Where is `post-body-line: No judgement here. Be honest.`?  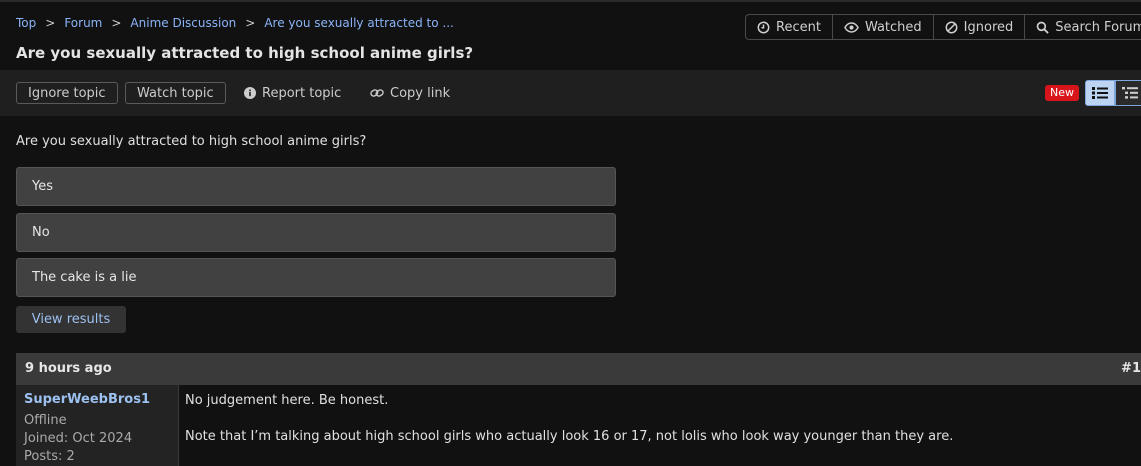 post-body-line: No judgement here. Be honest. is located at coordinates (287, 400).